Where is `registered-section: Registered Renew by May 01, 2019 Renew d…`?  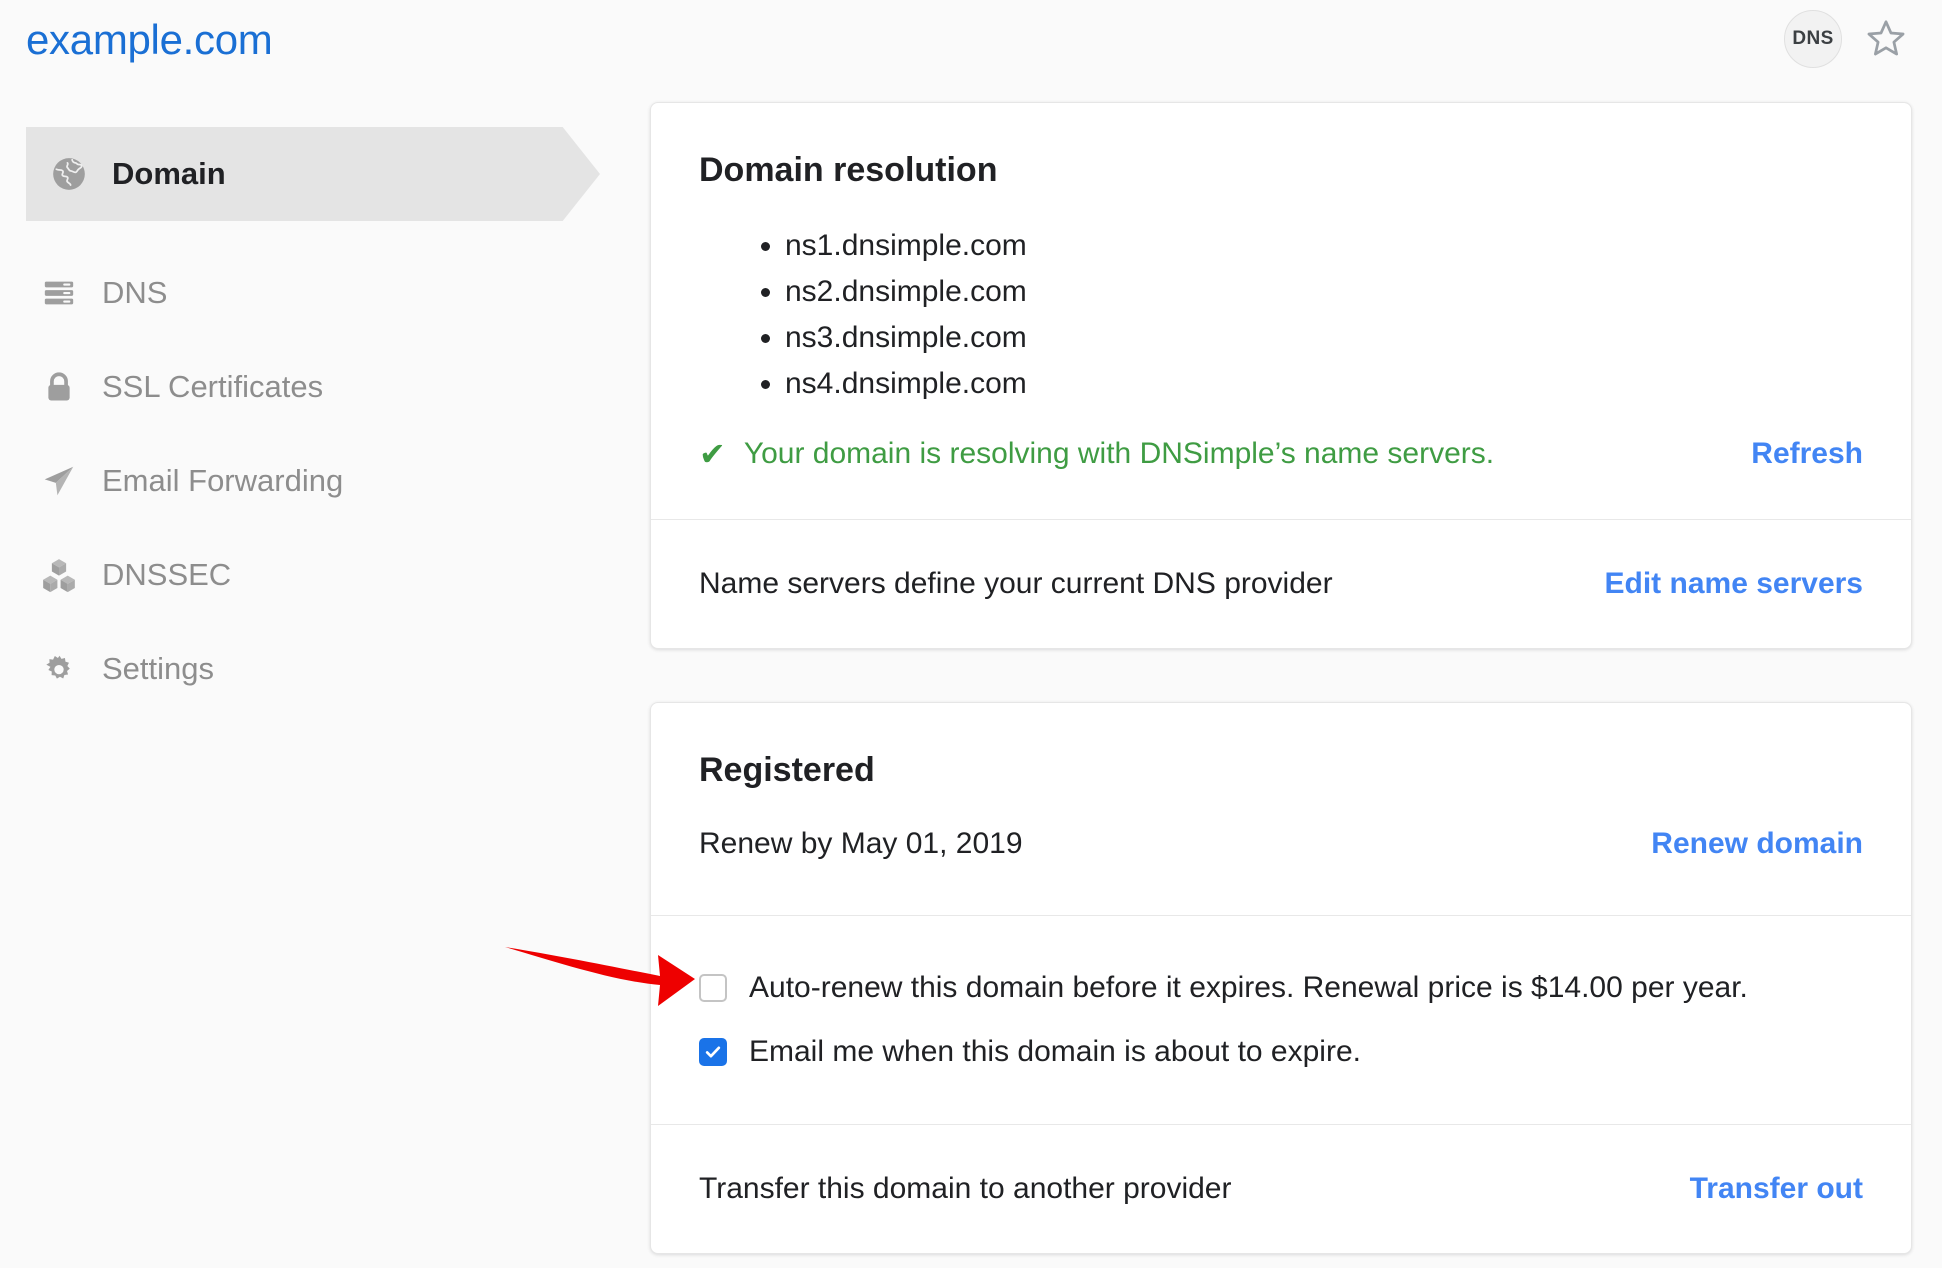
registered-section: Registered Renew by May 01, 2019 Renew d… is located at coordinates (1281, 809).